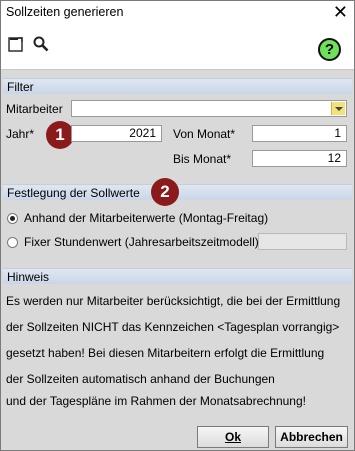  What do you see at coordinates (20, 134) in the screenshot?
I see `jahr-label: Jahr*` at bounding box center [20, 134].